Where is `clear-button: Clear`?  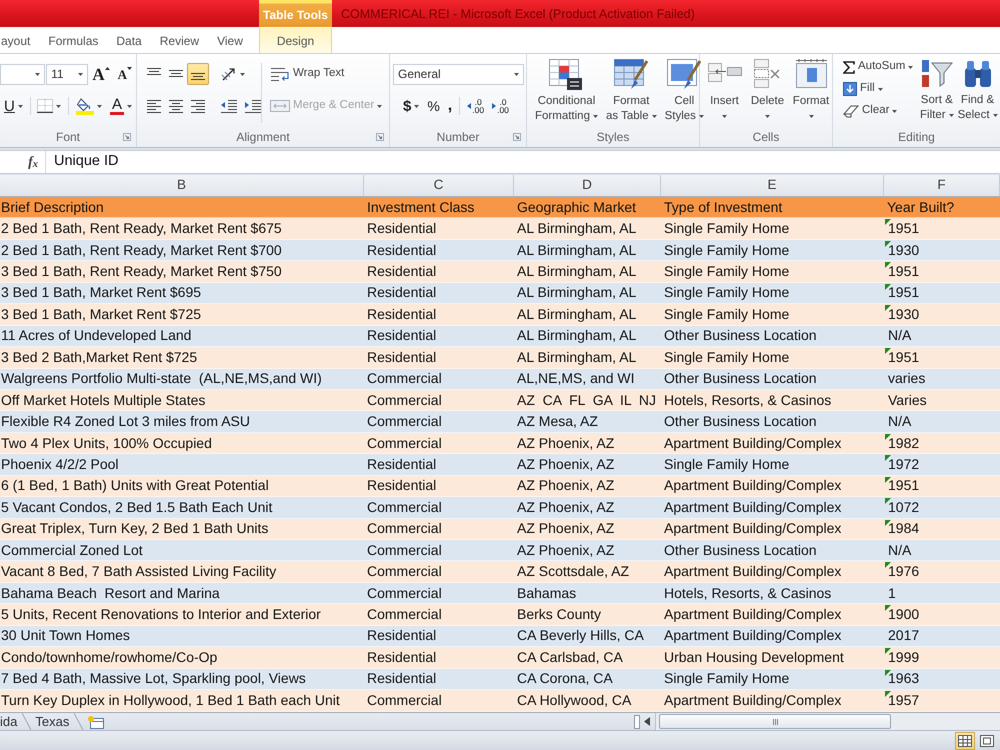 clear-button: Clear is located at coordinates (878, 111).